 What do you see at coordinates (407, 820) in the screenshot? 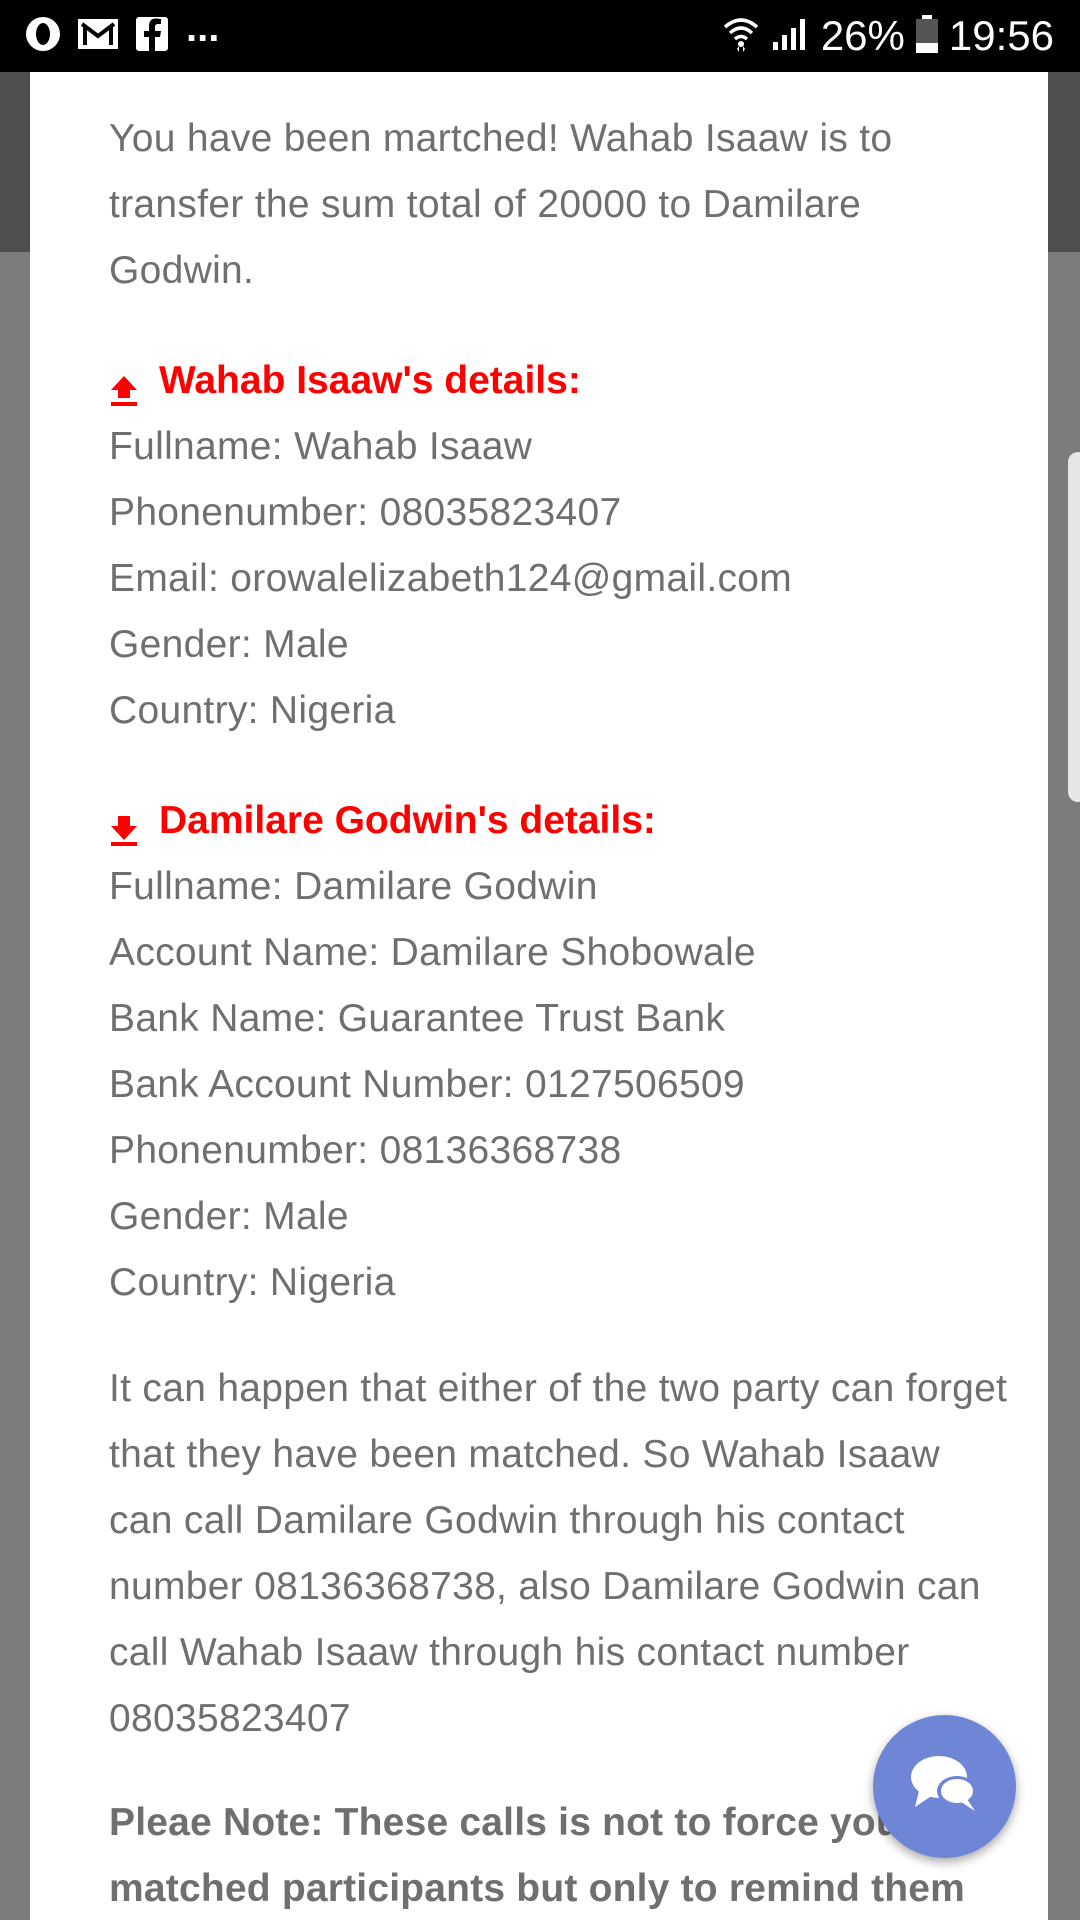
I see `receiver-details-title: Damilare Godwin's details:` at bounding box center [407, 820].